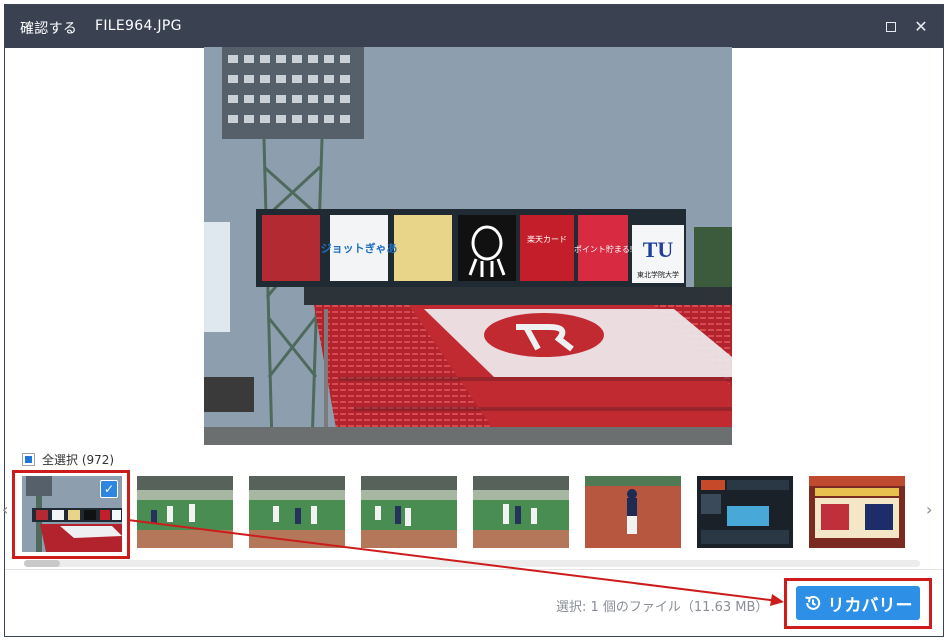 The width and height of the screenshot is (952, 642). I want to click on thumbnail-todays-matchup, so click(857, 512).